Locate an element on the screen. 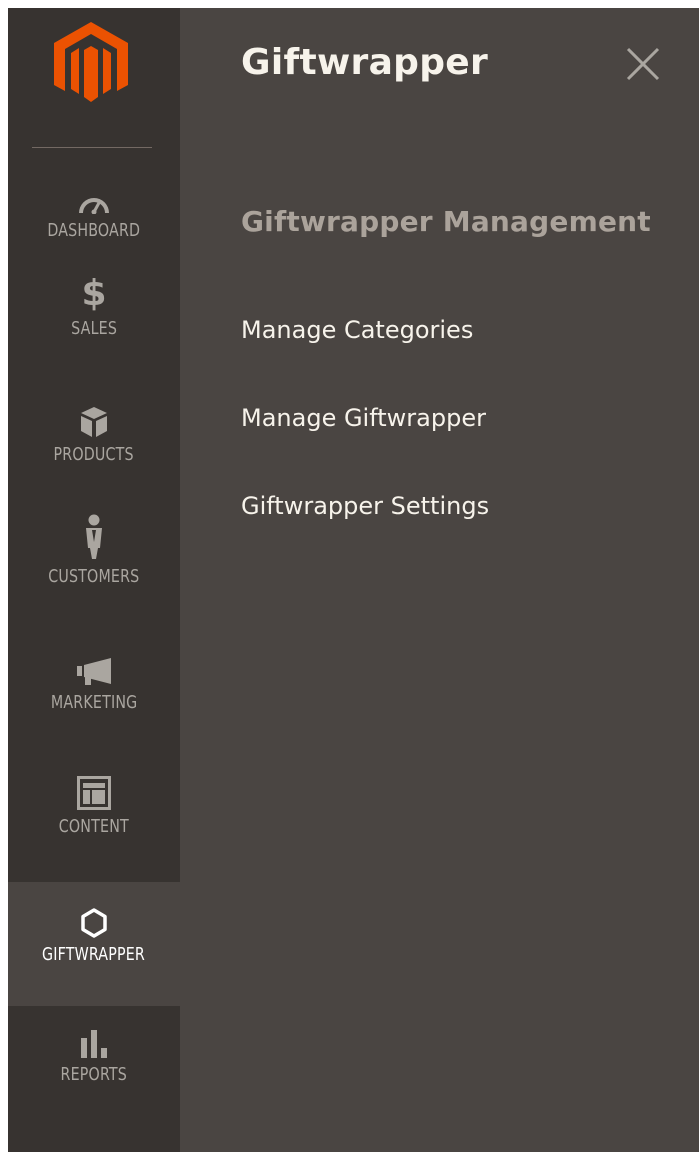  sidebar-item-label: SALES is located at coordinates (94, 328).